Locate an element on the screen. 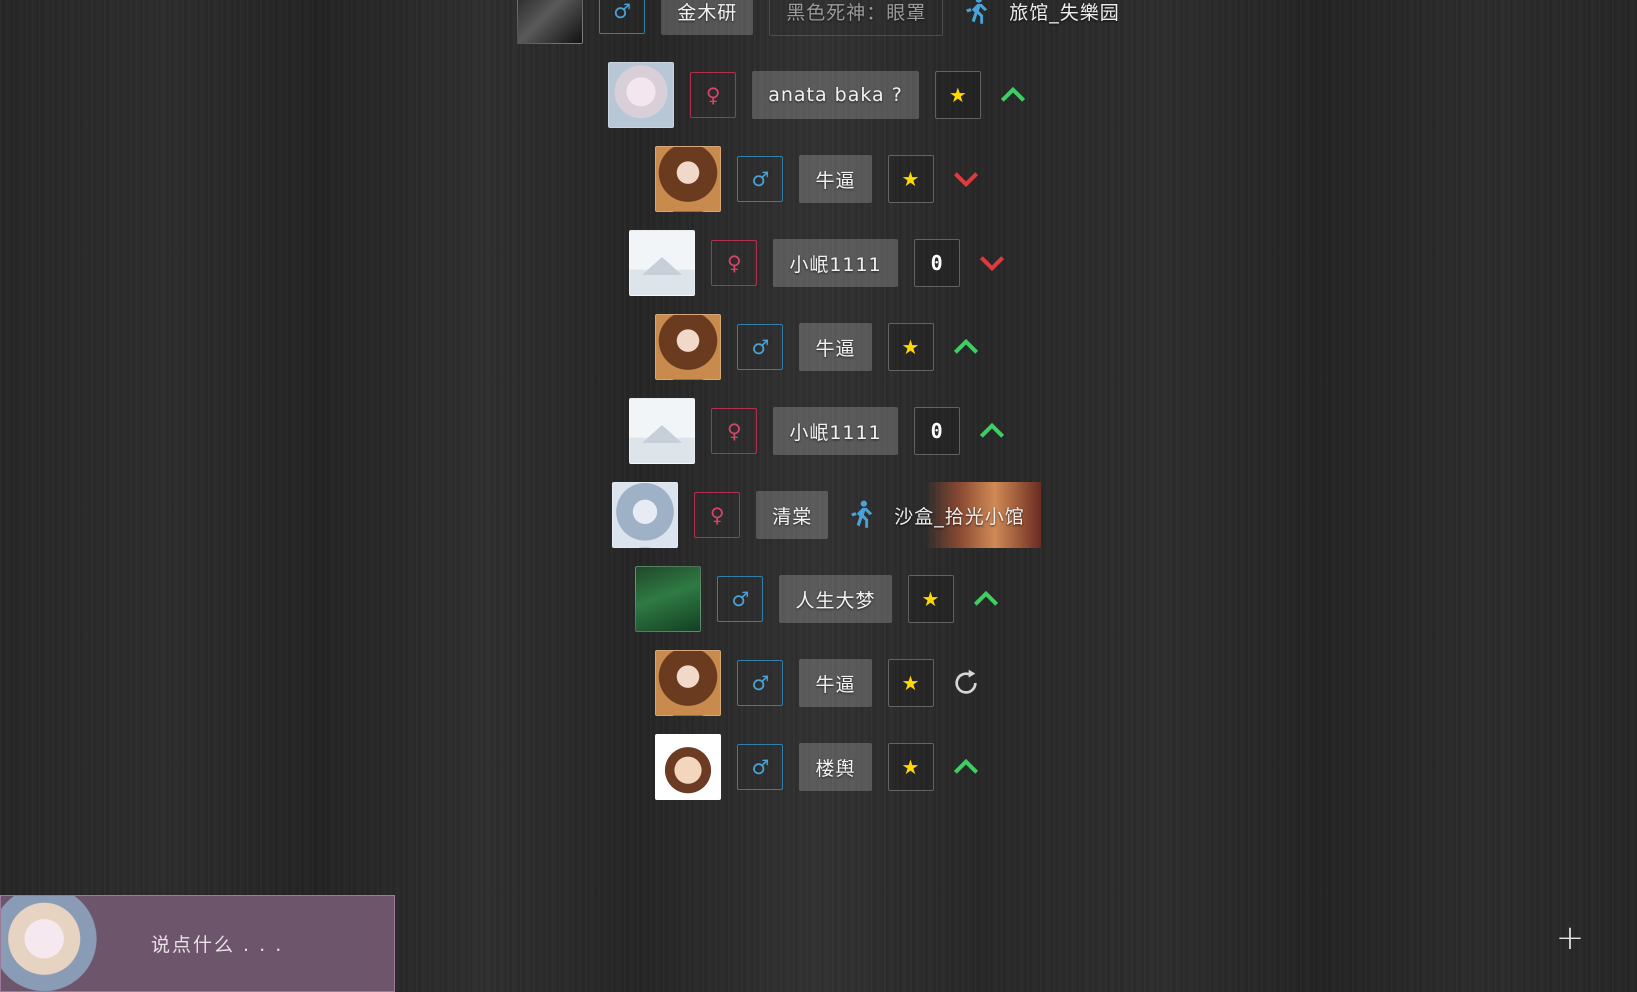  user-title: 黑色死神：眼罩 is located at coordinates (856, 18).